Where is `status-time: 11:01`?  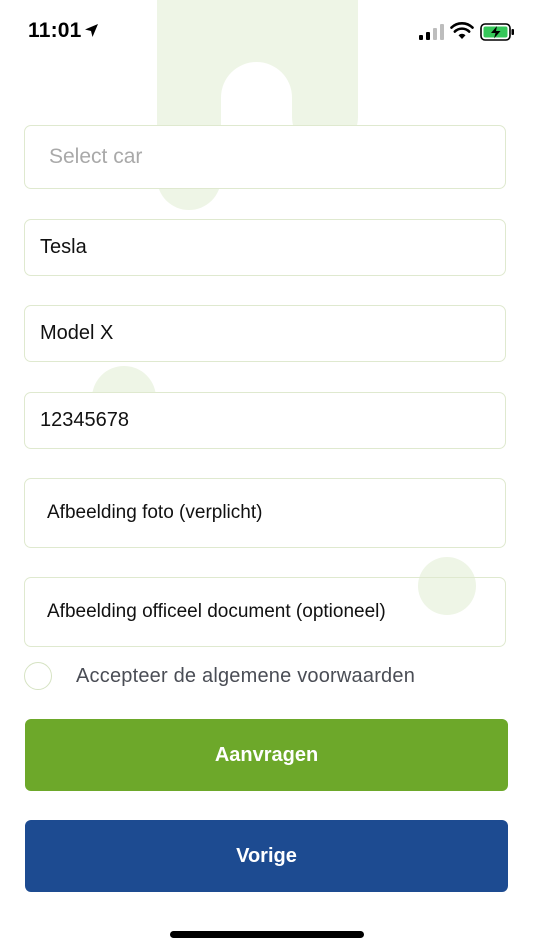 status-time: 11:01 is located at coordinates (55, 30).